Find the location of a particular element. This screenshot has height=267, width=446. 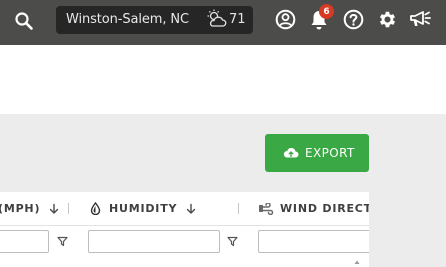

settings-button is located at coordinates (387, 19).